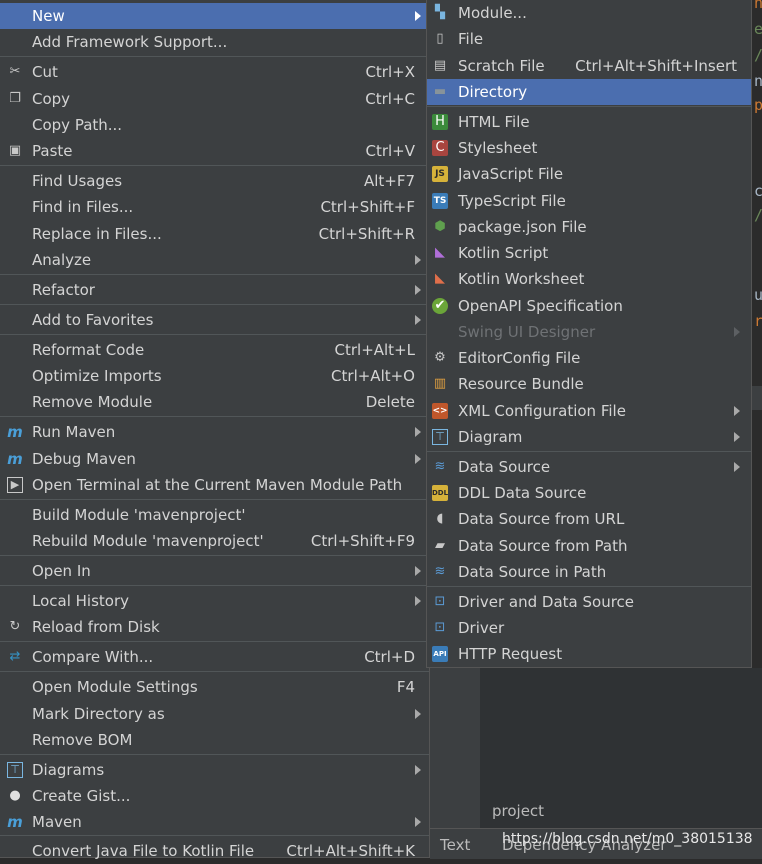  I want to click on menu-item-local-history: Local History, so click(214, 601).